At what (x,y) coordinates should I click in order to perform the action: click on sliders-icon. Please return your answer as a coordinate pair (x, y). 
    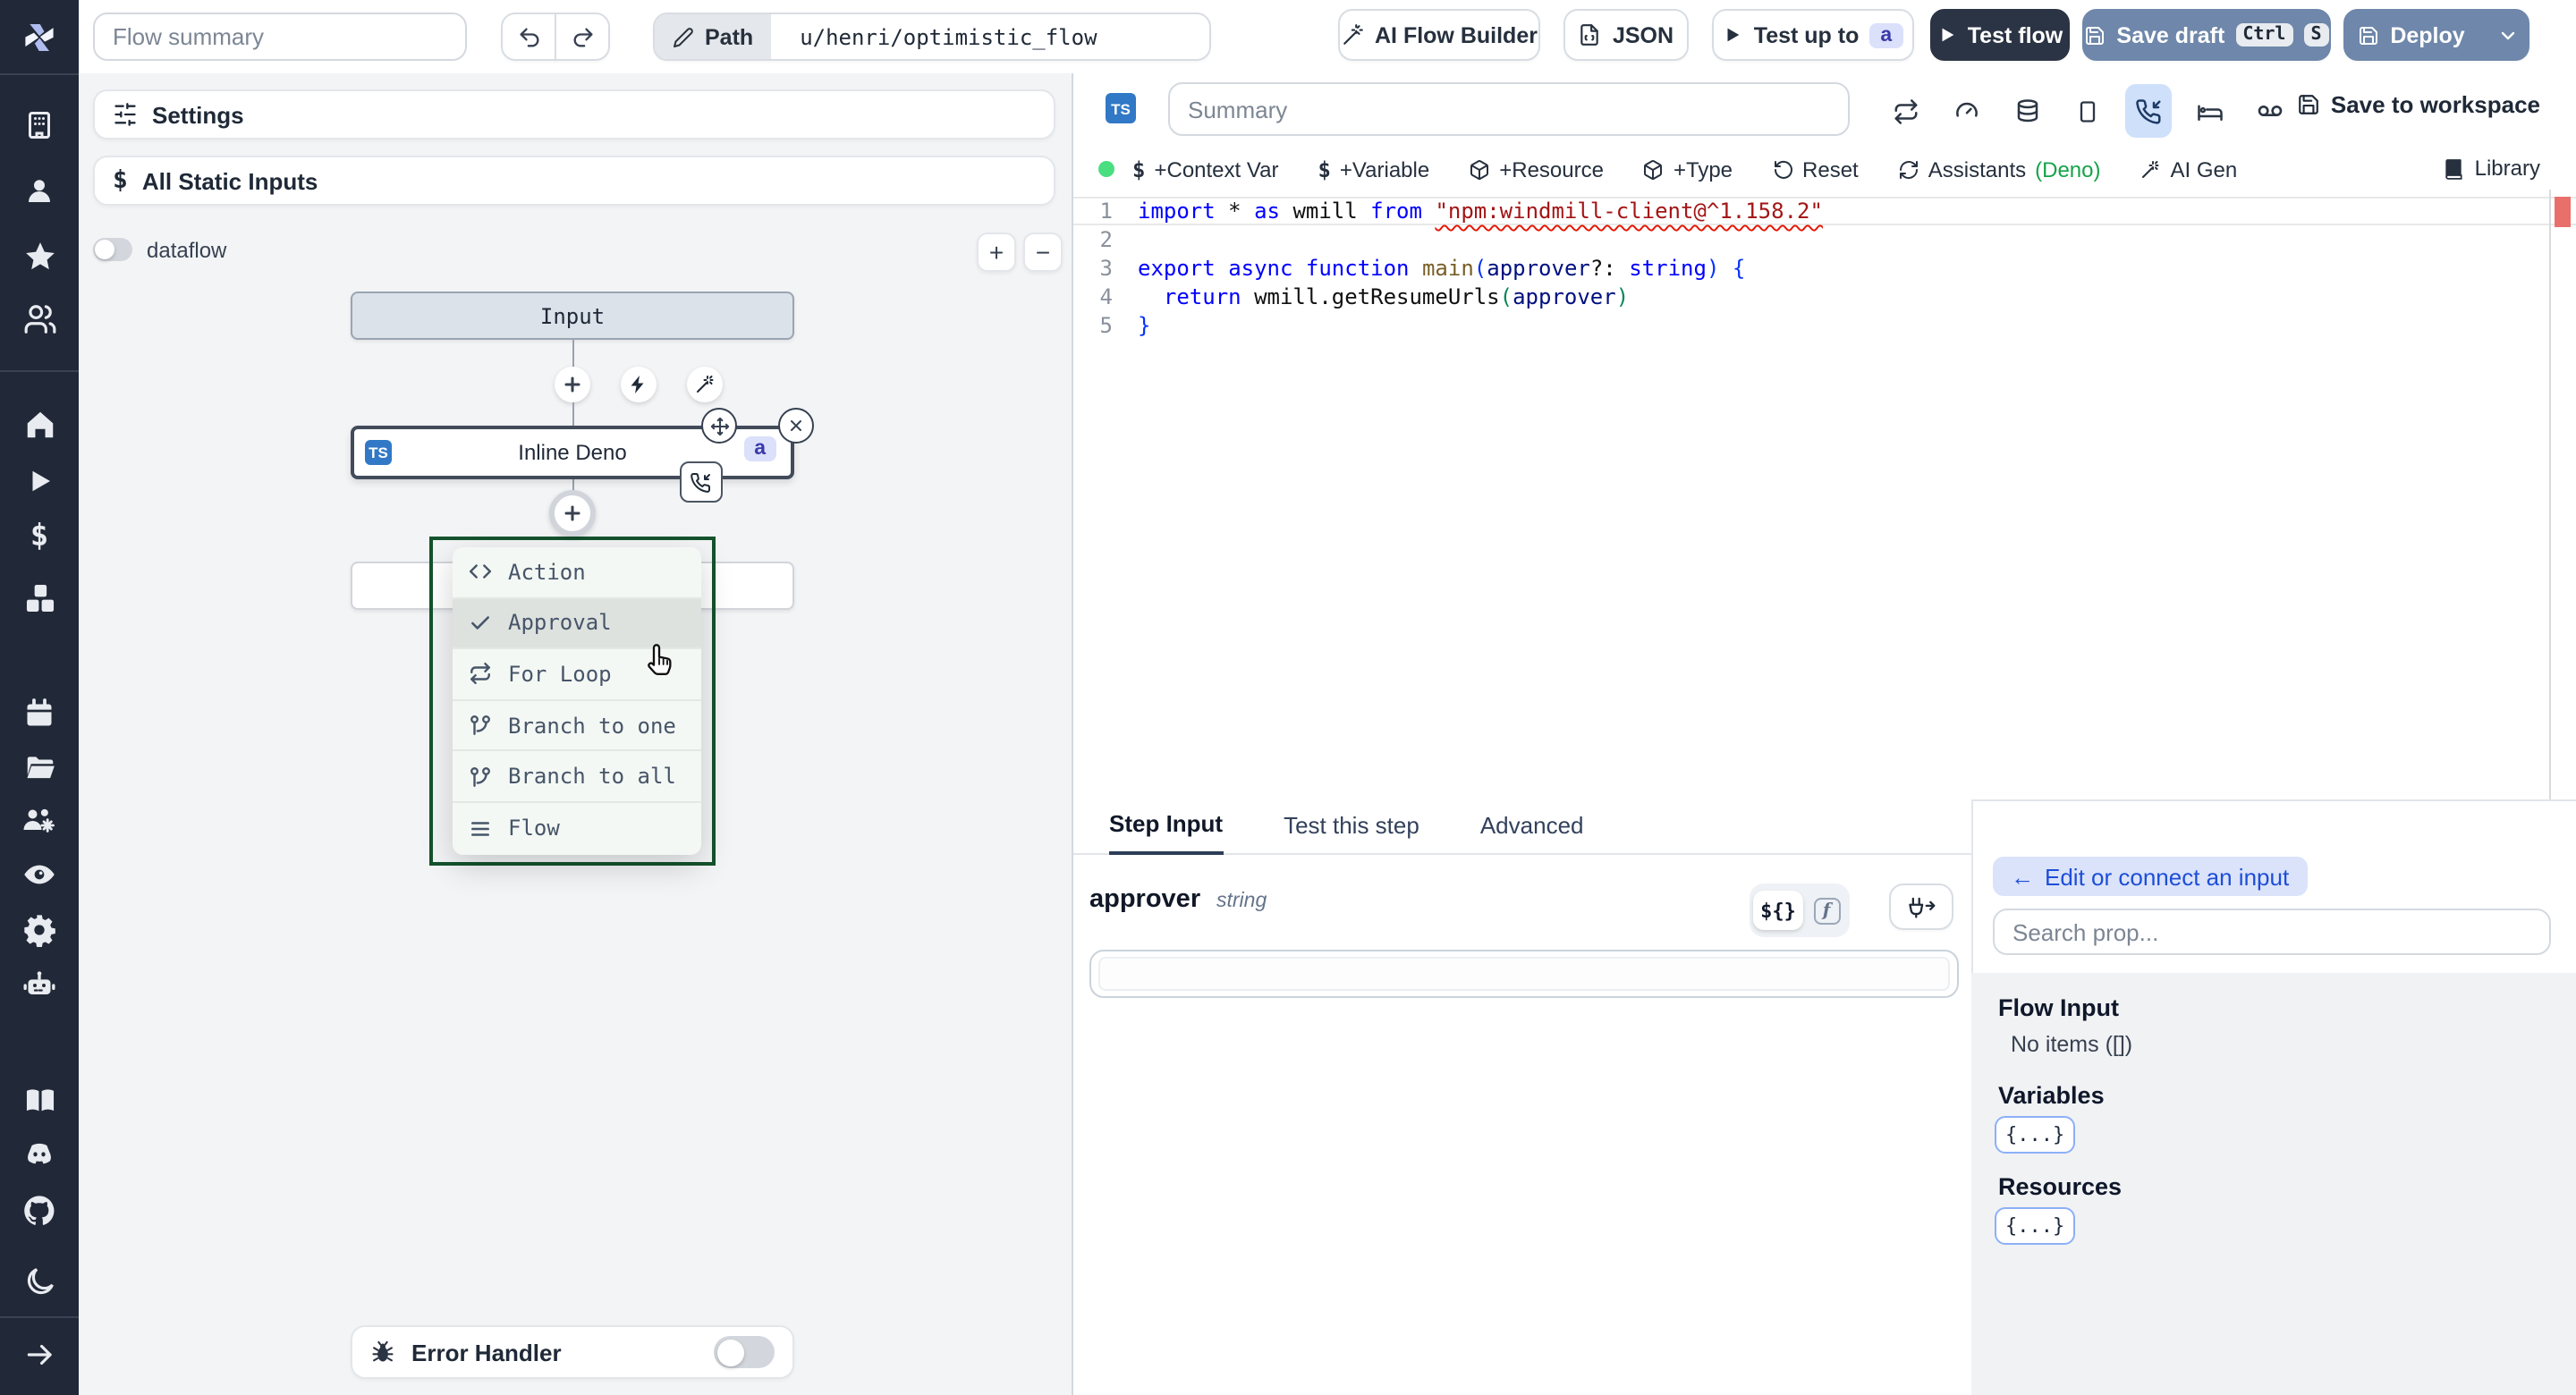
    Looking at the image, I should click on (125, 114).